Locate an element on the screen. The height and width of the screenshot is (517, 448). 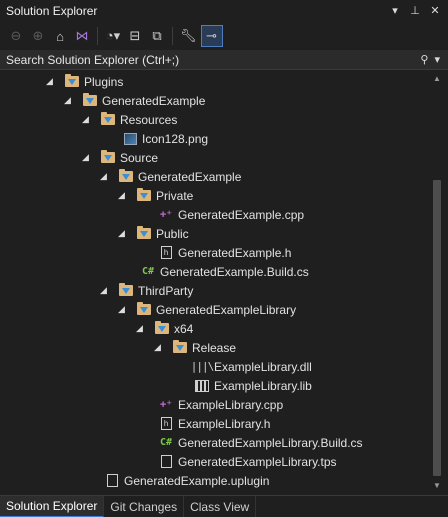
preview-selected-items-icon: ⊸ is located at coordinates (211, 36).